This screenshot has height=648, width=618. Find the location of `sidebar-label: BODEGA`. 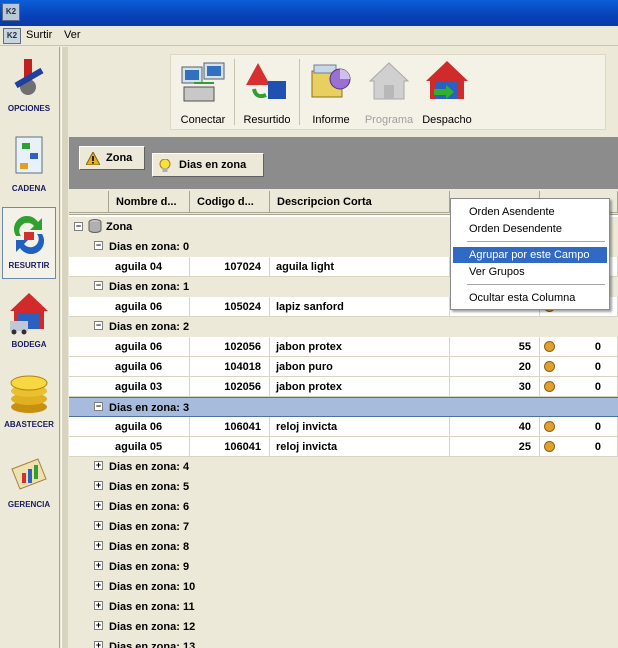

sidebar-label: BODEGA is located at coordinates (29, 344).